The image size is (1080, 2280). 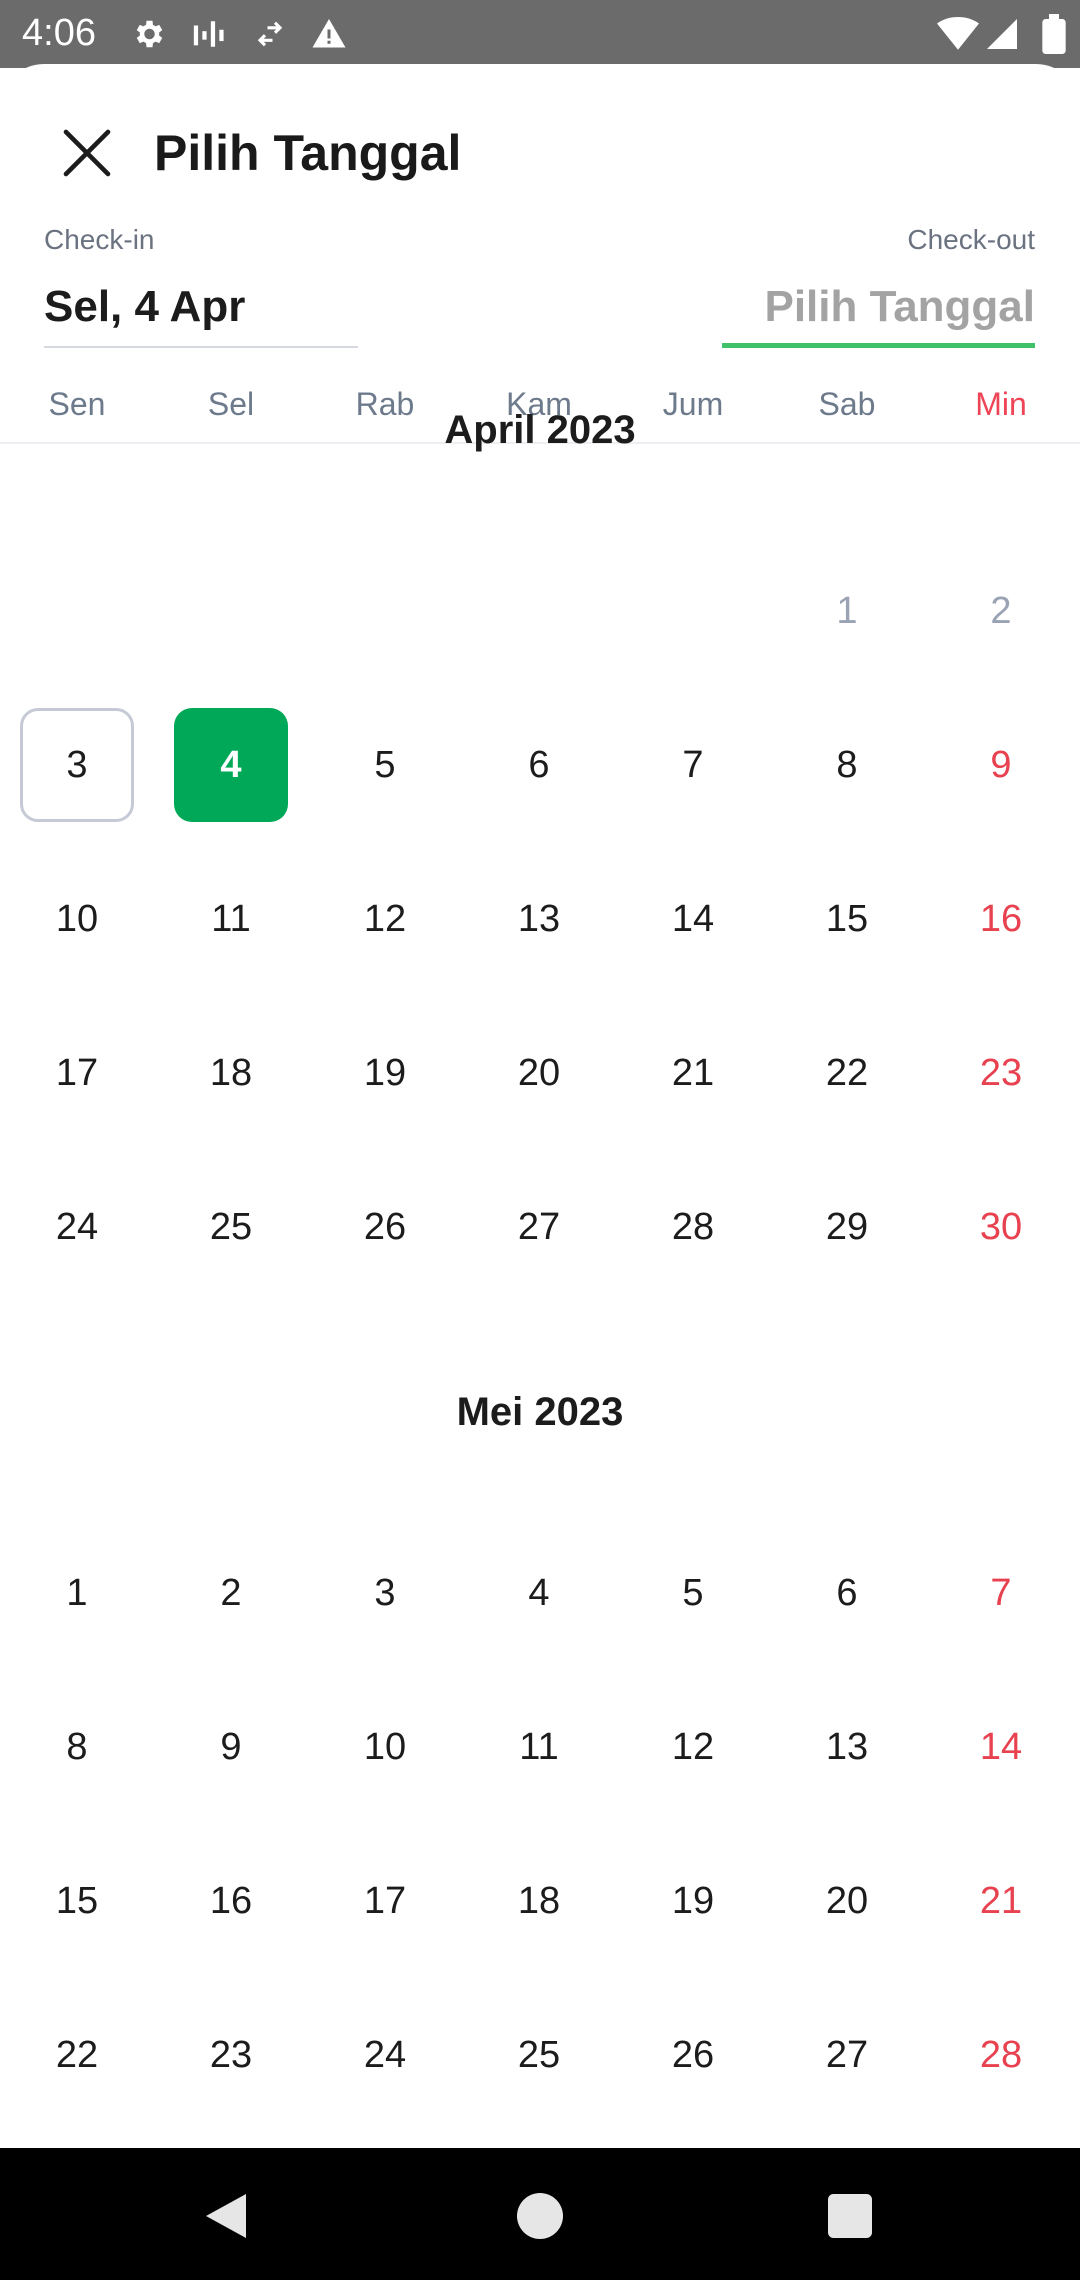 I want to click on battery-icon, so click(x=1054, y=34).